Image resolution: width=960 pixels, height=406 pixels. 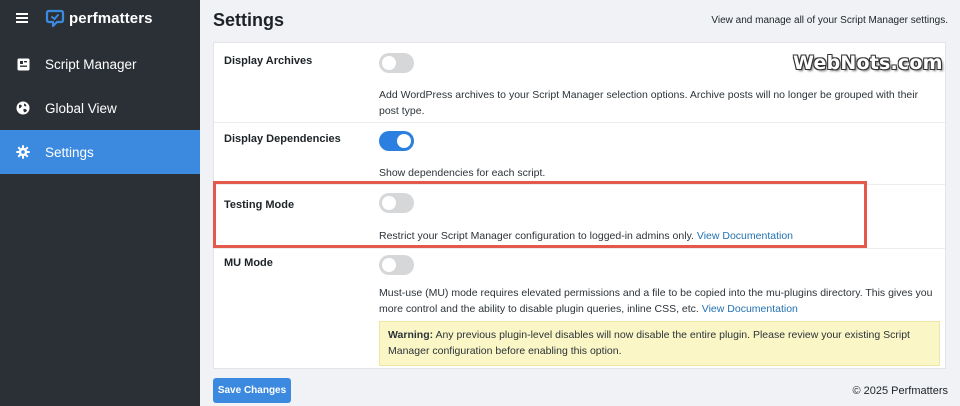 I want to click on setting-description: Show dependencies for each script., so click(x=462, y=173).